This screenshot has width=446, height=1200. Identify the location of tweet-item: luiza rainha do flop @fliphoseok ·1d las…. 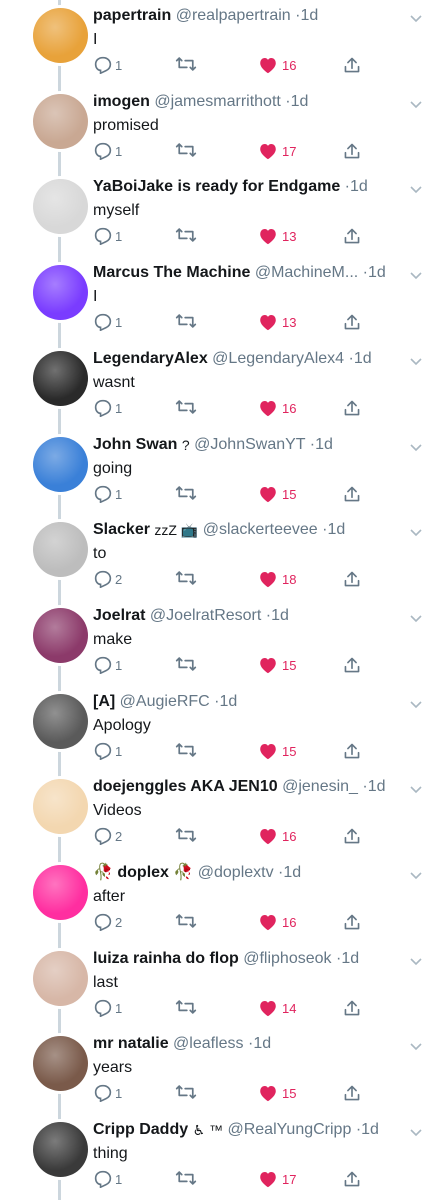
(223, 986).